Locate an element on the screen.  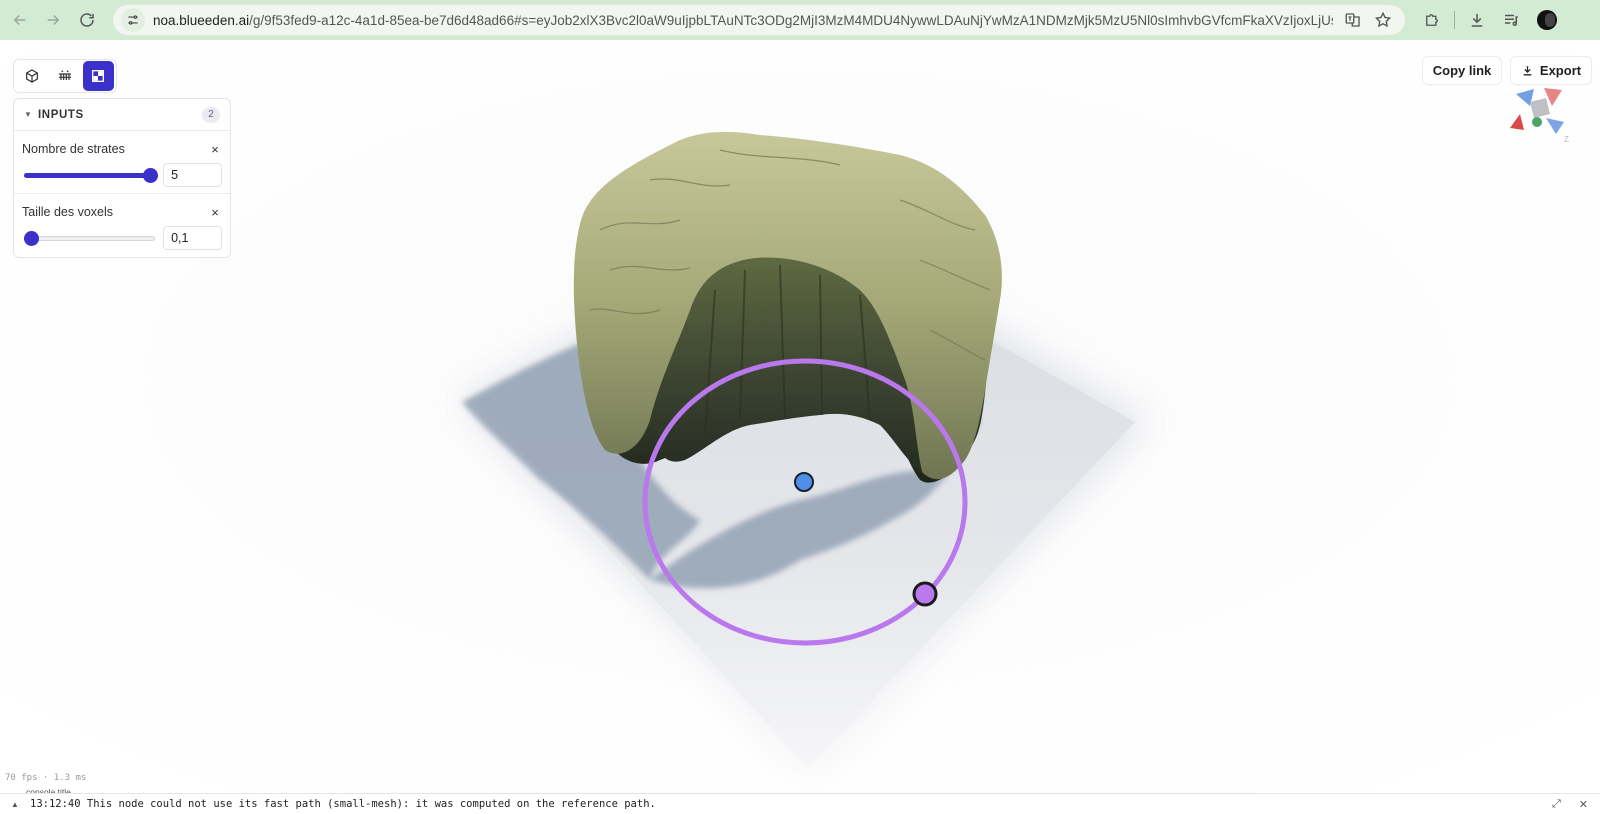
arrow-right-icon is located at coordinates (53, 20).